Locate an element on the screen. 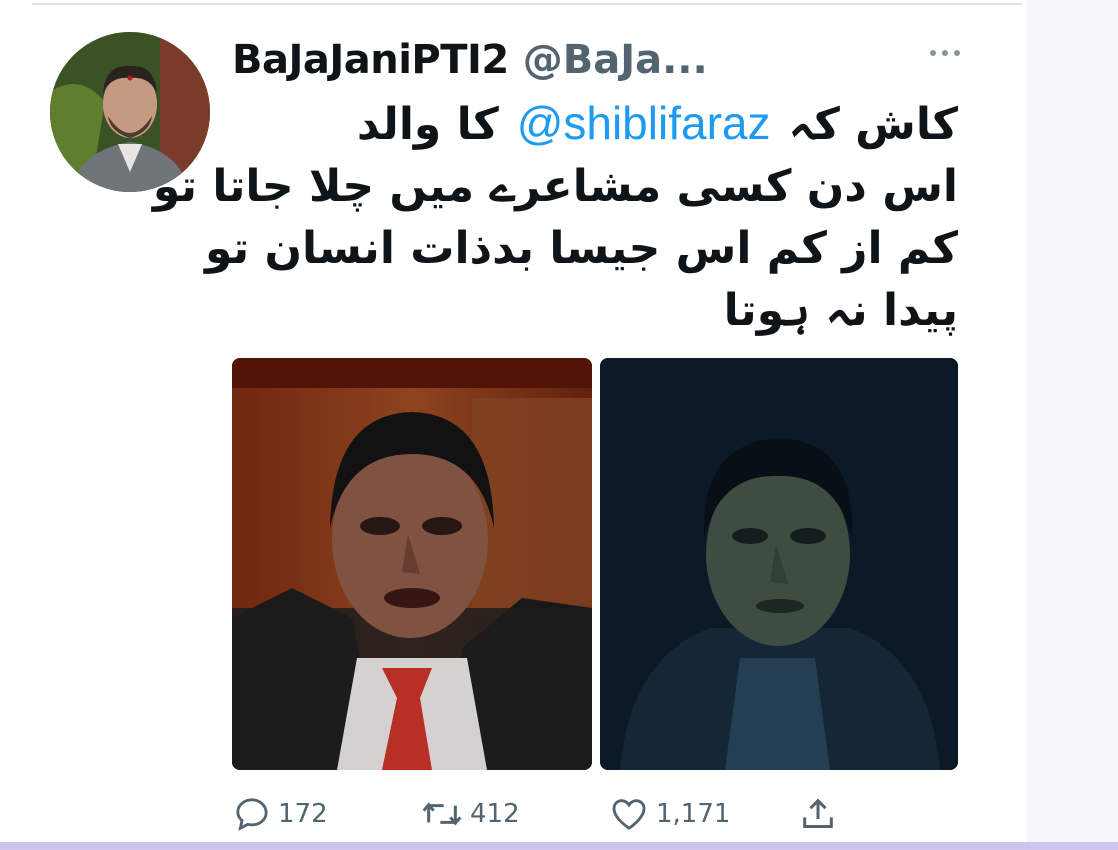 This screenshot has height=850, width=1118. like-button: 1,171 is located at coordinates (669, 814).